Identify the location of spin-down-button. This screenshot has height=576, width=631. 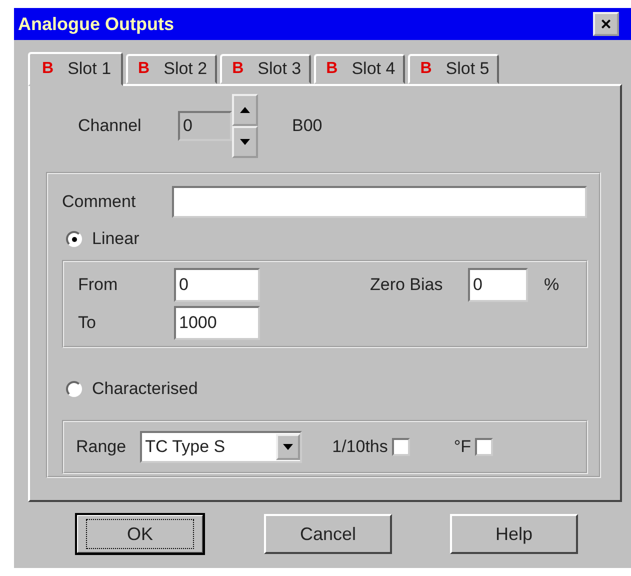
(245, 142).